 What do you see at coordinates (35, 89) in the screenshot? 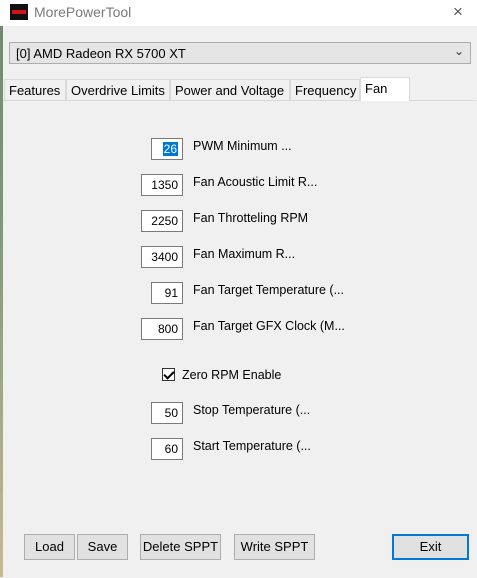
I see `tab-features: Features` at bounding box center [35, 89].